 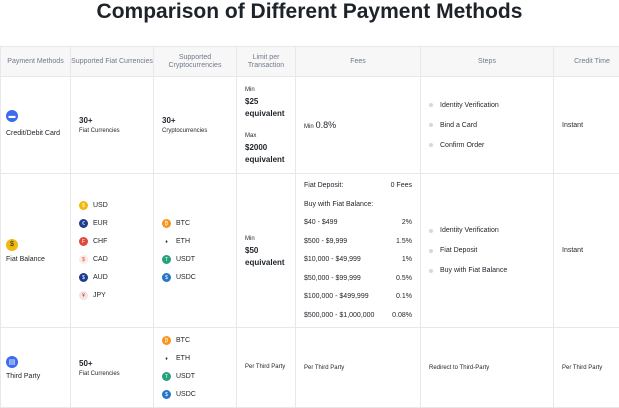 What do you see at coordinates (83, 277) in the screenshot?
I see `aud-icon: $` at bounding box center [83, 277].